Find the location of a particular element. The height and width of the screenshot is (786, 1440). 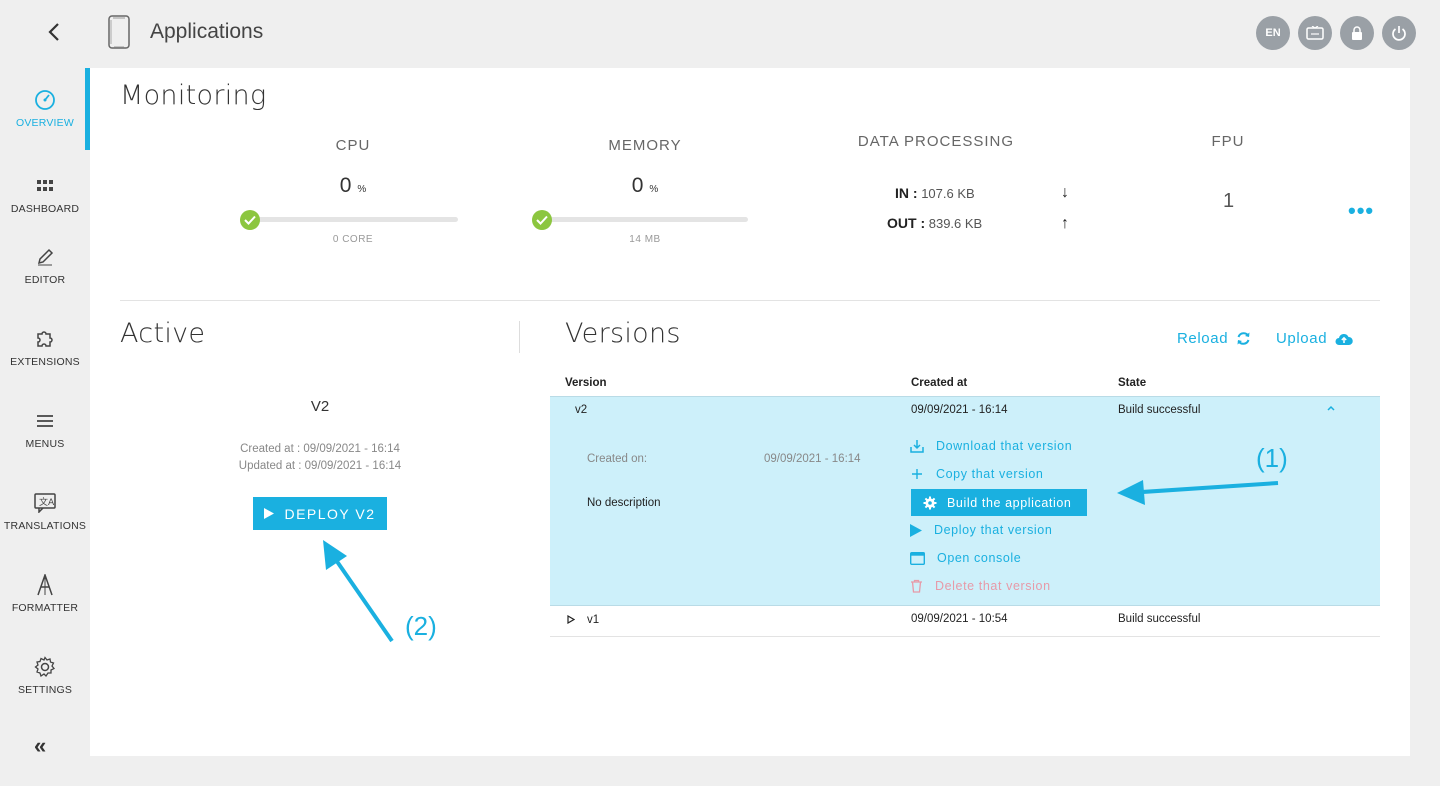

chevron-left-icon is located at coordinates (53, 32).